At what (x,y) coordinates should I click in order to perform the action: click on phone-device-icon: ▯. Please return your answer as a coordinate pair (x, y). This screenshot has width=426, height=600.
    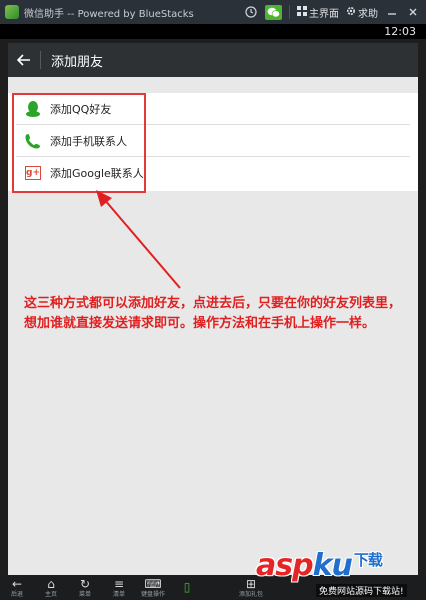
    Looking at the image, I should click on (187, 587).